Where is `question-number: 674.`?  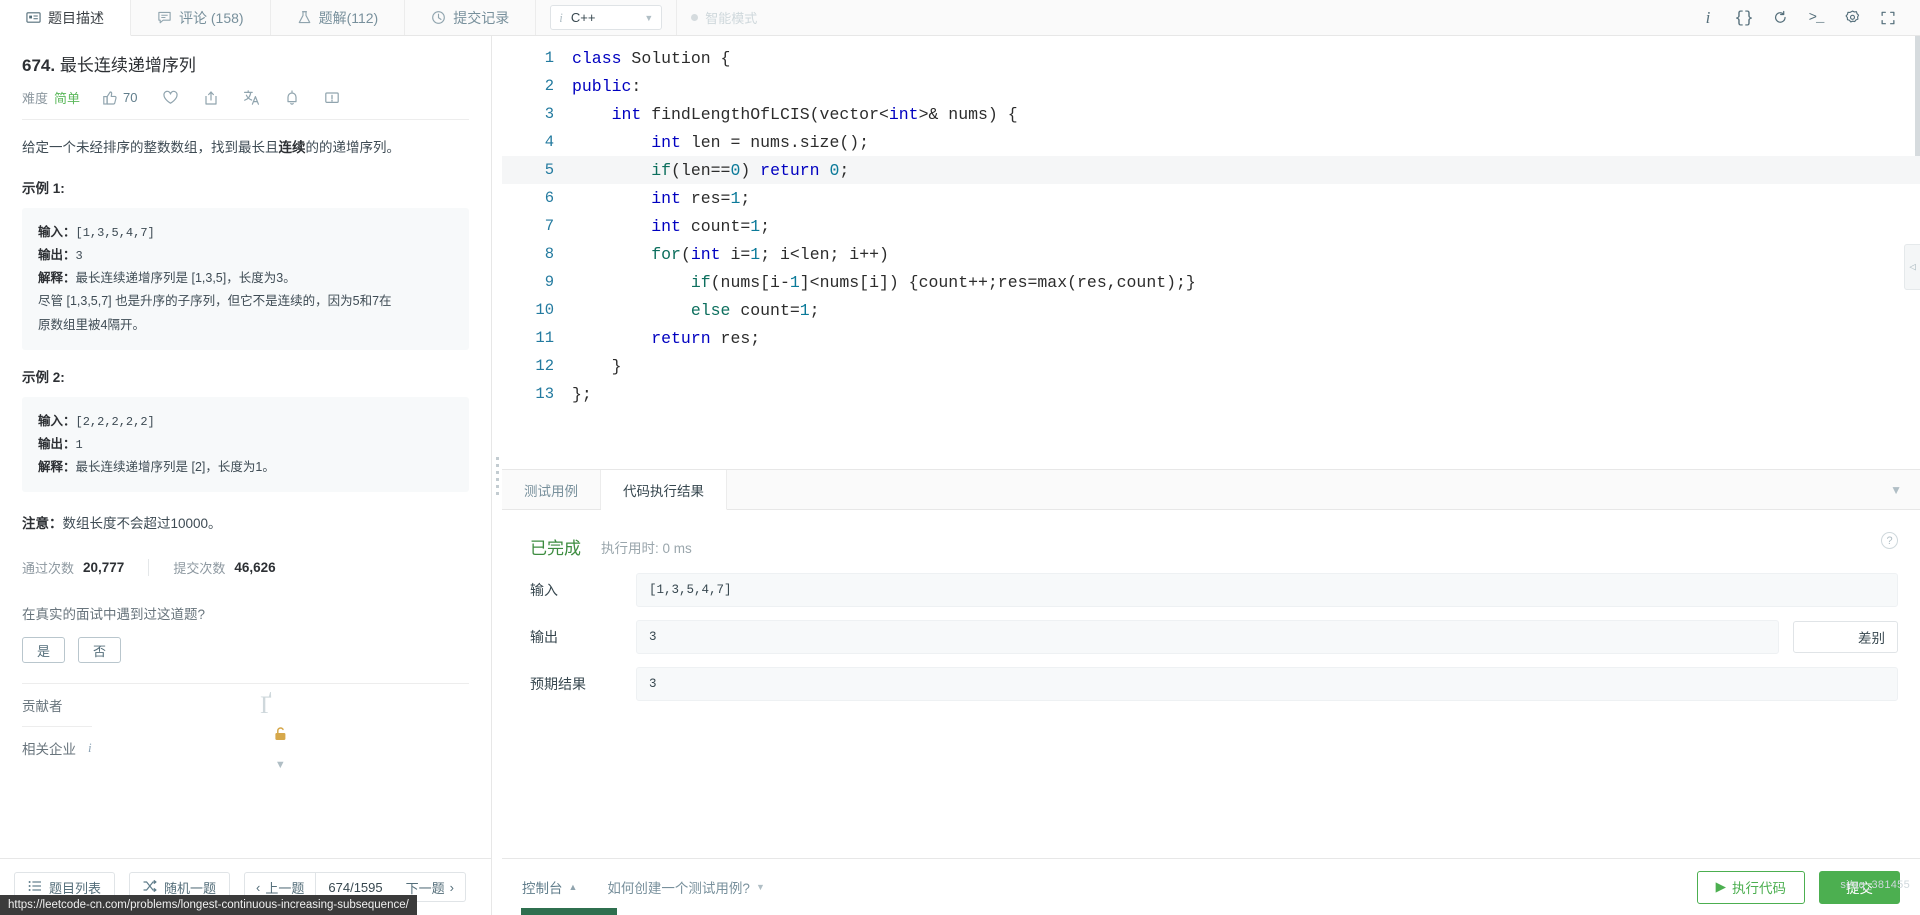
question-number: 674. is located at coordinates (39, 65).